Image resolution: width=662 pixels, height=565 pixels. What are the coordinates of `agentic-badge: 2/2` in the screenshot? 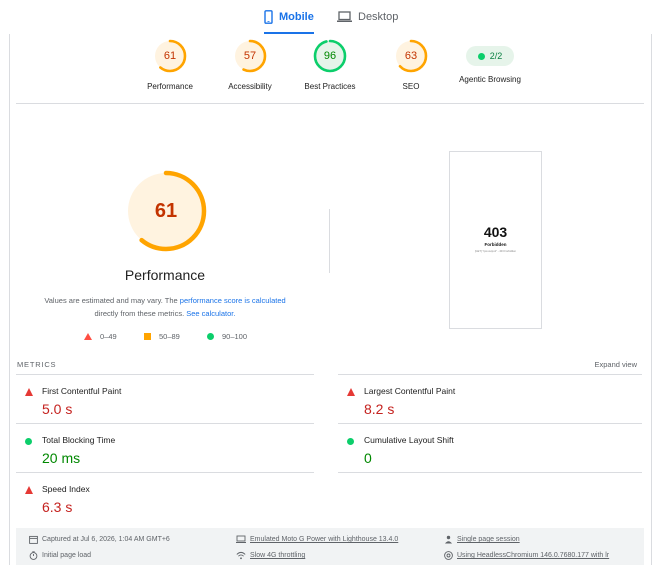 It's located at (490, 56).